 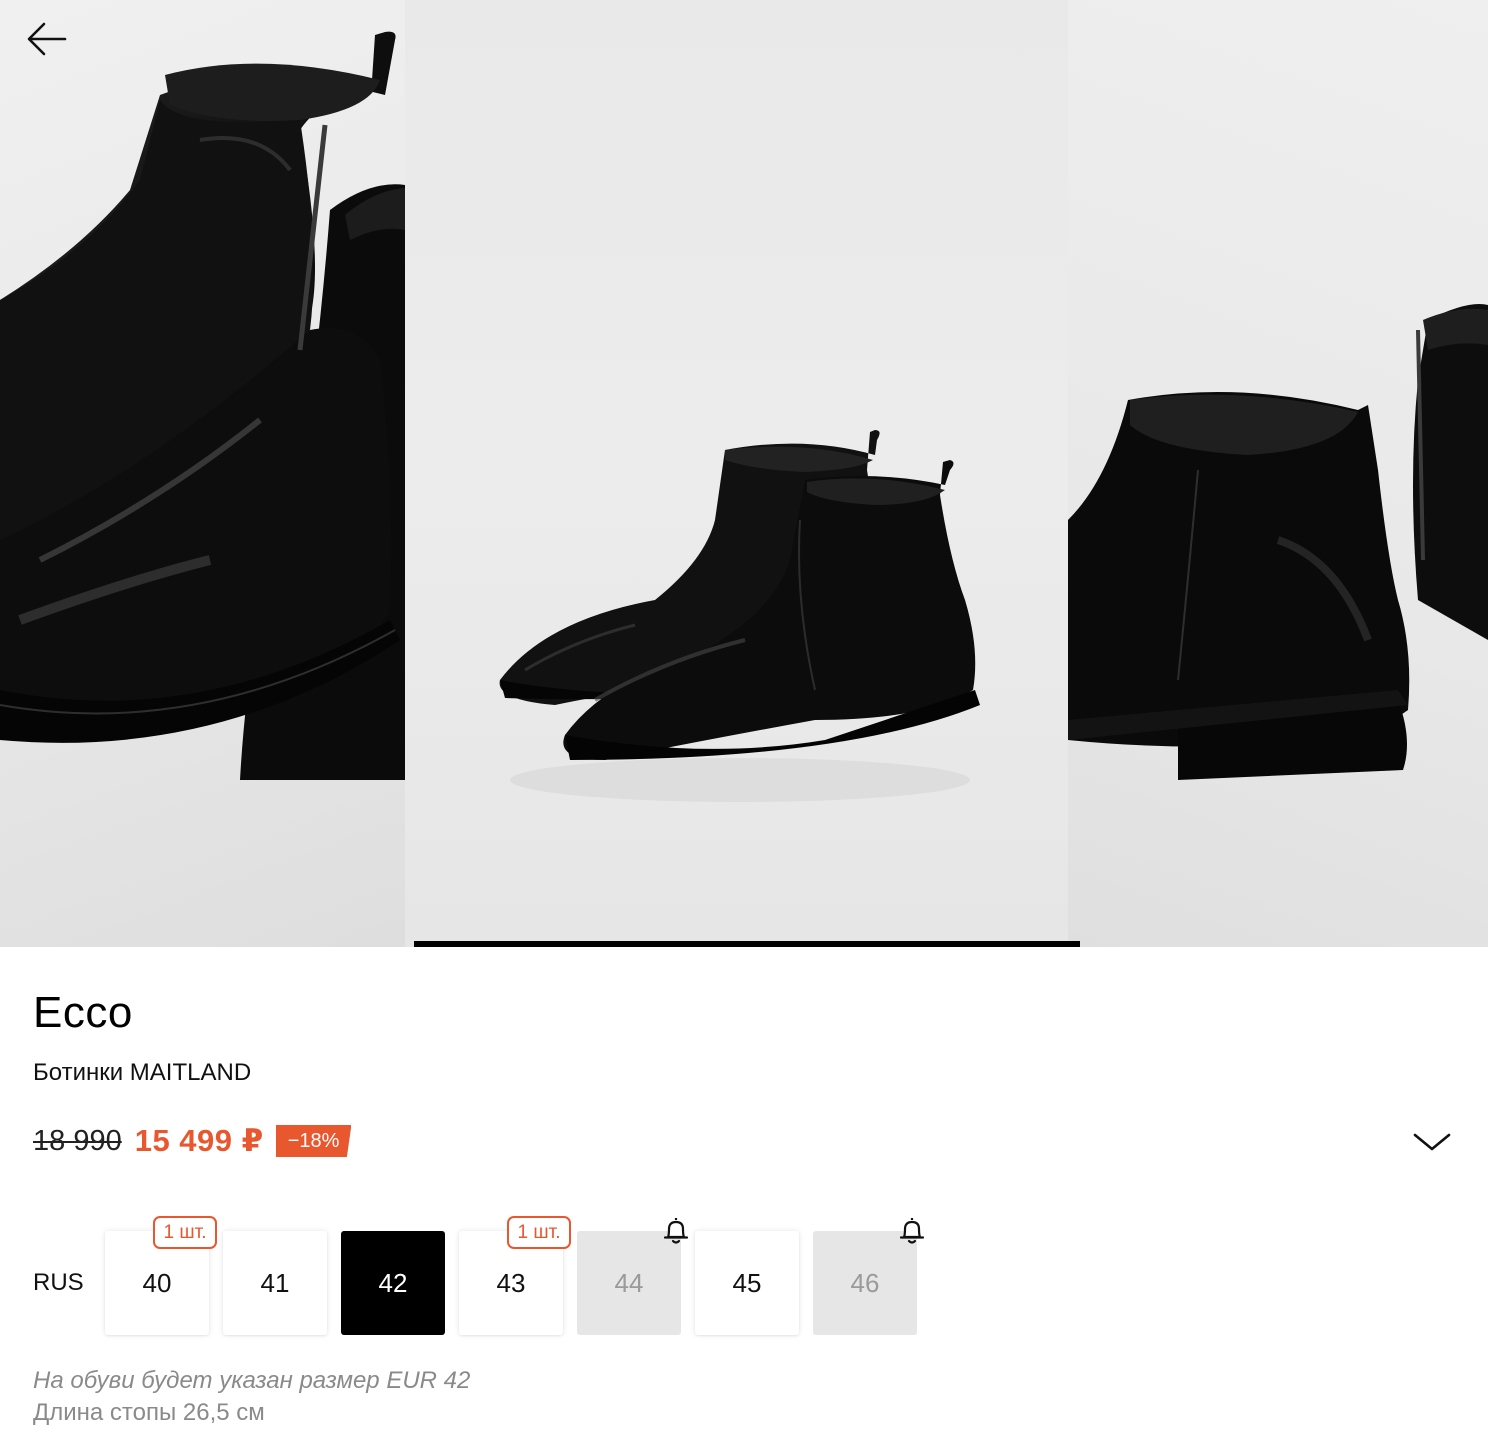 What do you see at coordinates (1278, 542) in the screenshot?
I see `boot-heel-image` at bounding box center [1278, 542].